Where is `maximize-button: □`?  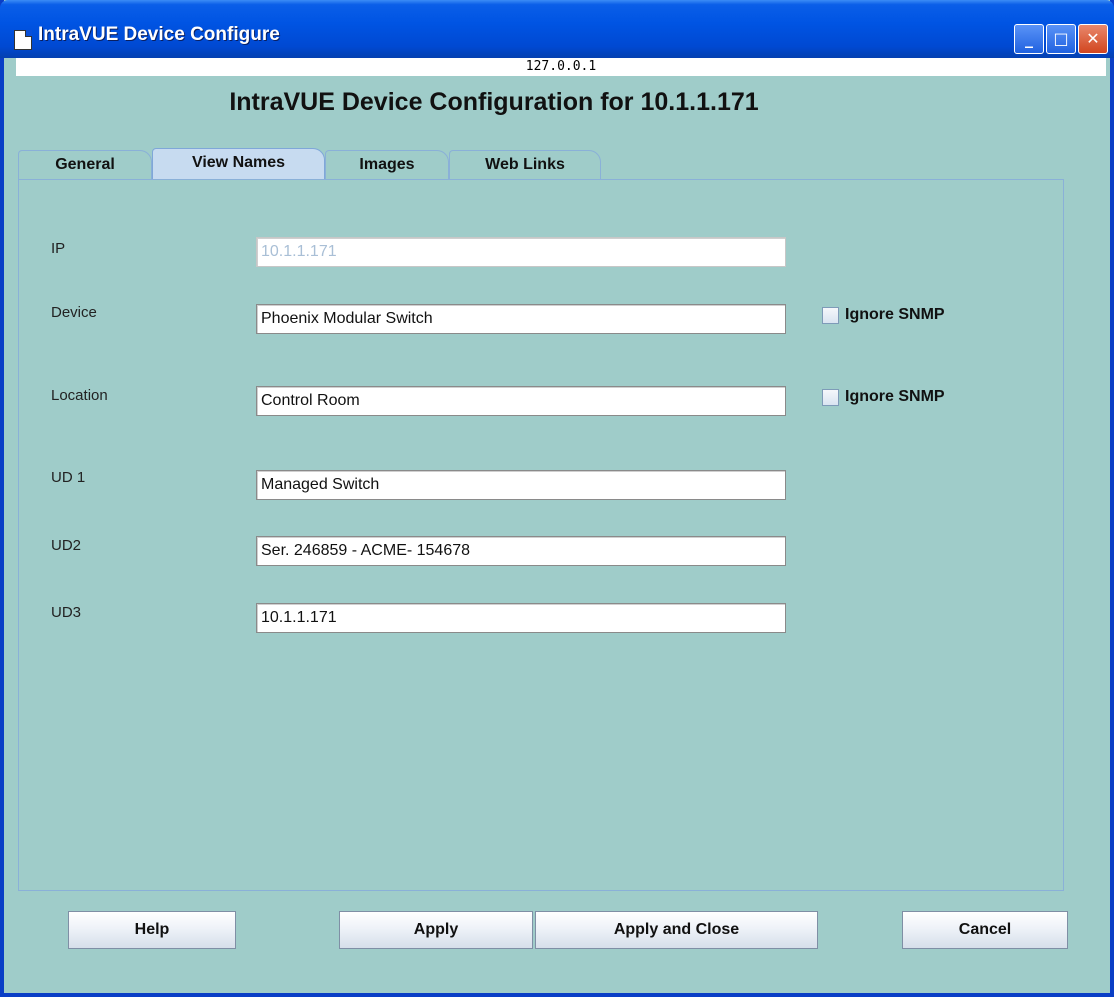
maximize-button: □ is located at coordinates (1061, 39).